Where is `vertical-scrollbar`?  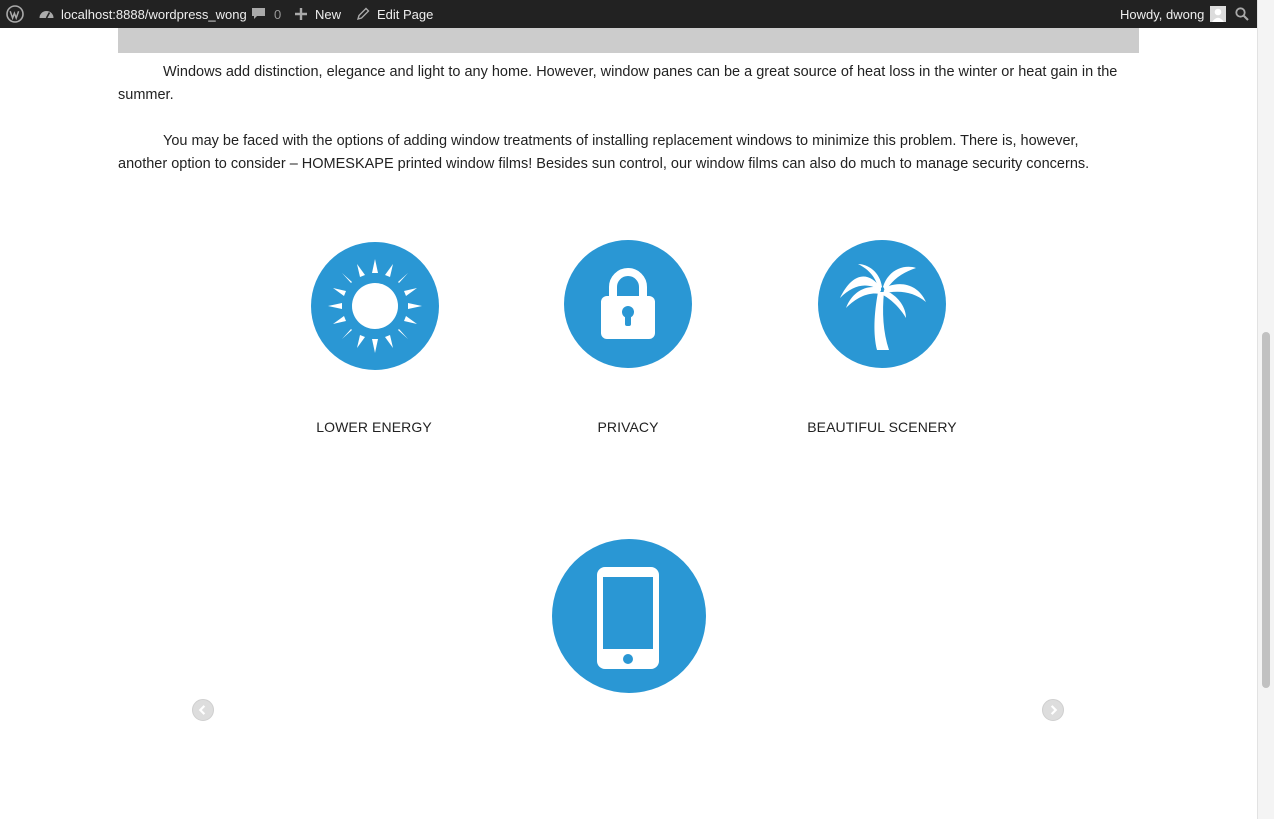
vertical-scrollbar is located at coordinates (1265, 409).